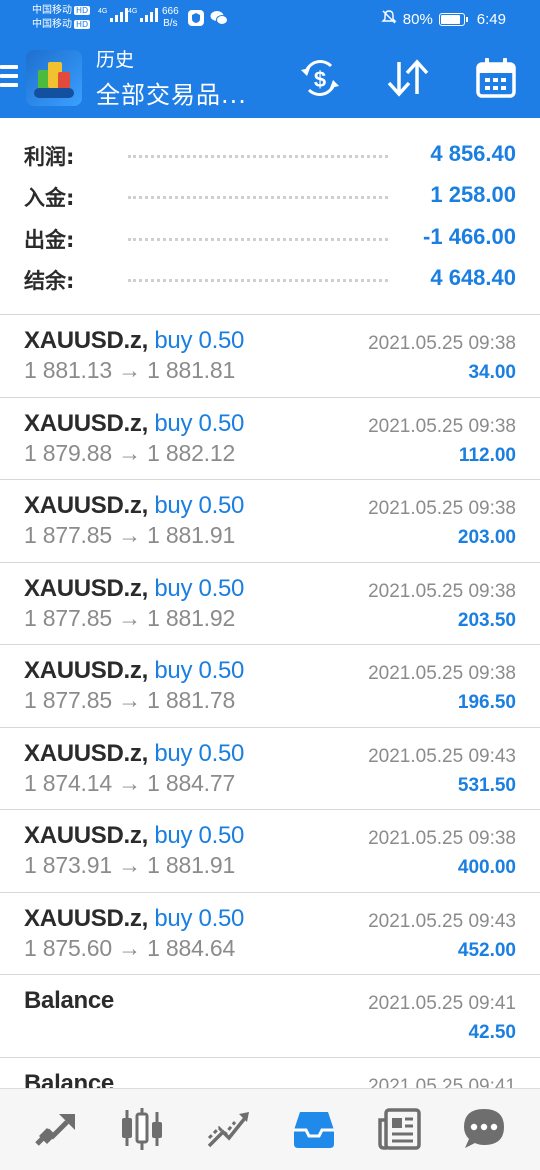 This screenshot has width=540, height=1170. What do you see at coordinates (473, 153) in the screenshot?
I see `summary-value: 4 856.40` at bounding box center [473, 153].